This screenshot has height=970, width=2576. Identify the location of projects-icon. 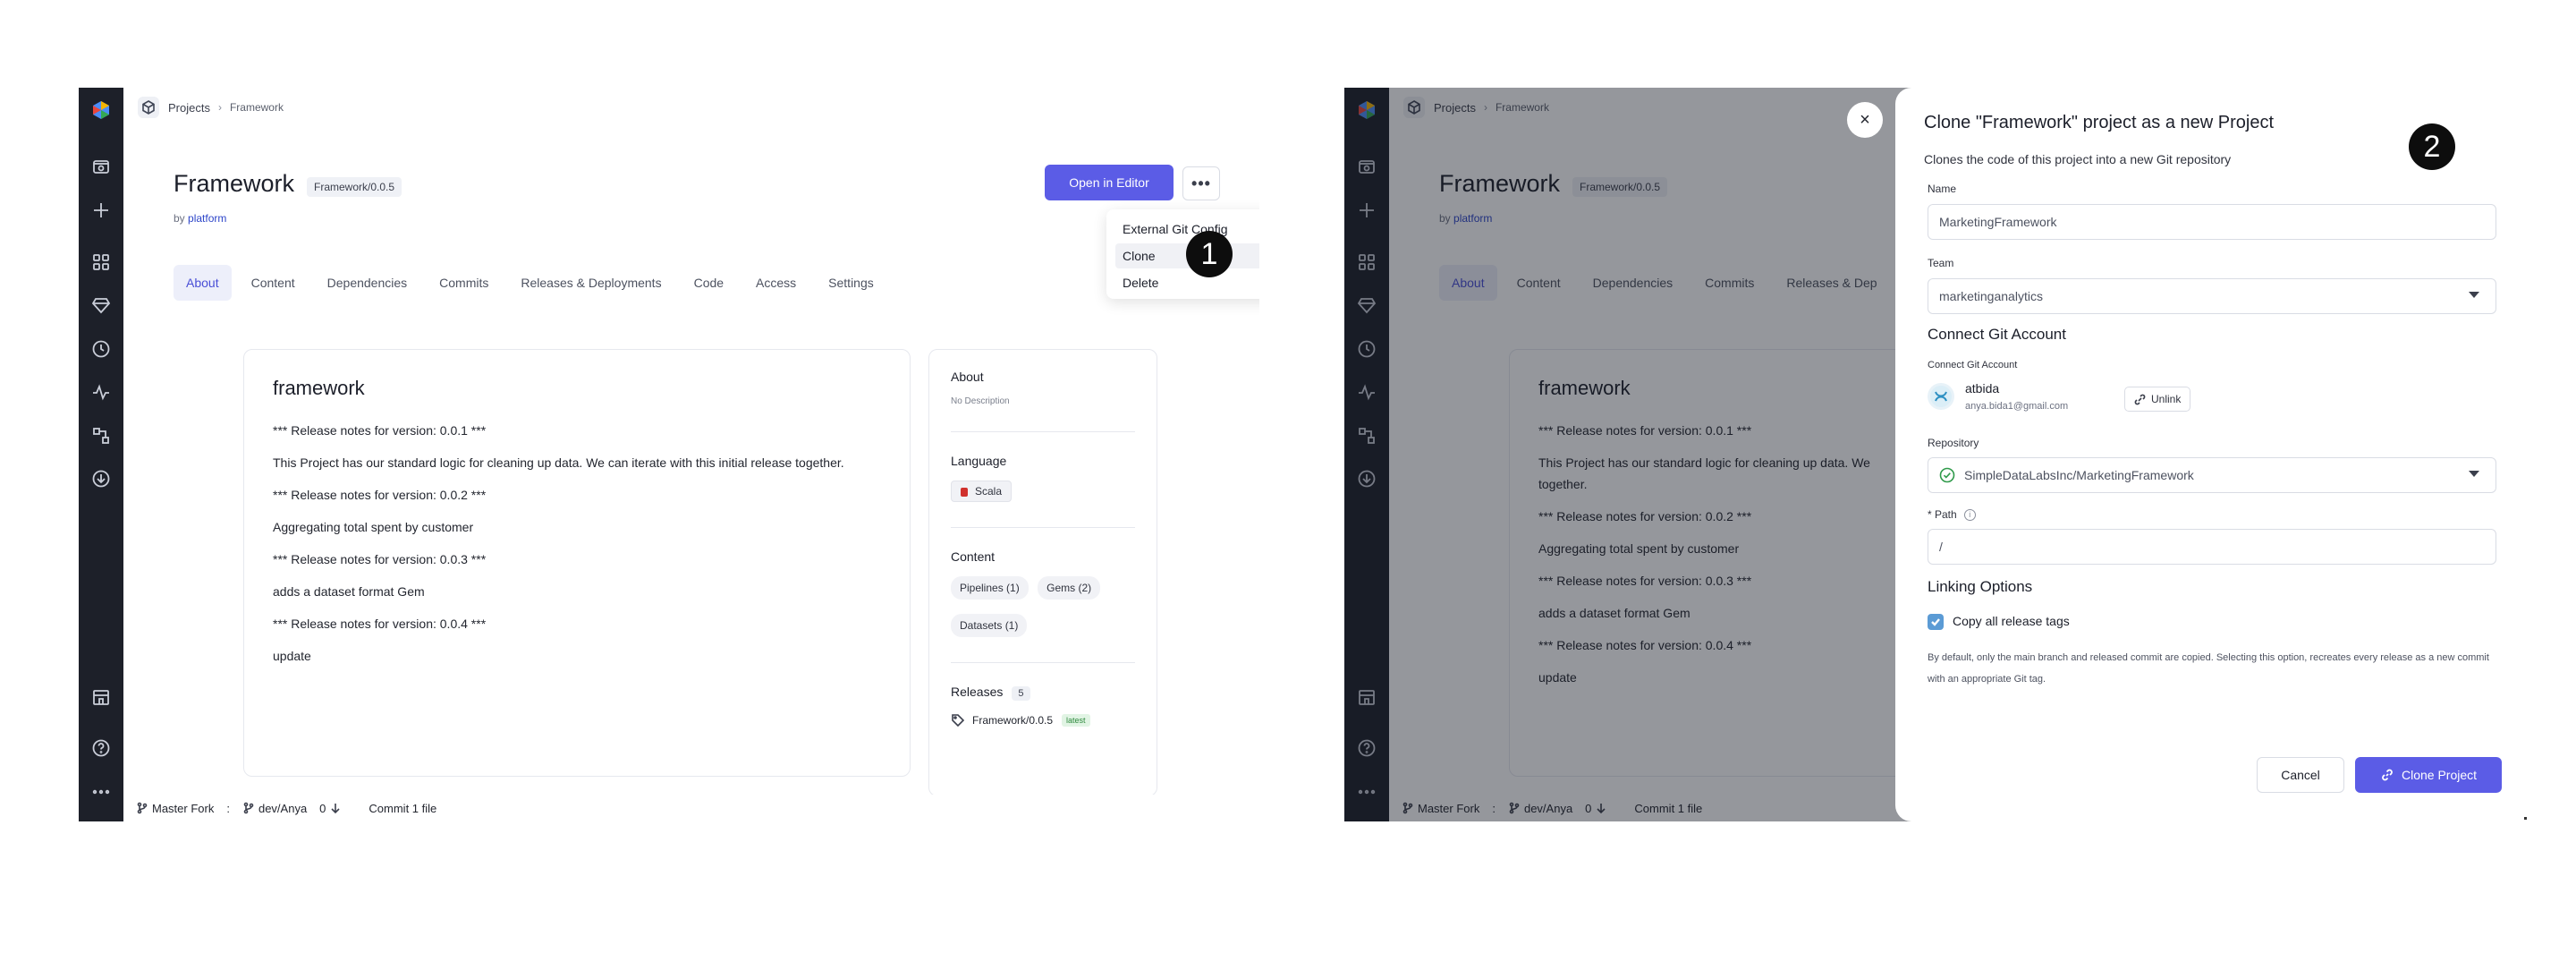
(101, 166).